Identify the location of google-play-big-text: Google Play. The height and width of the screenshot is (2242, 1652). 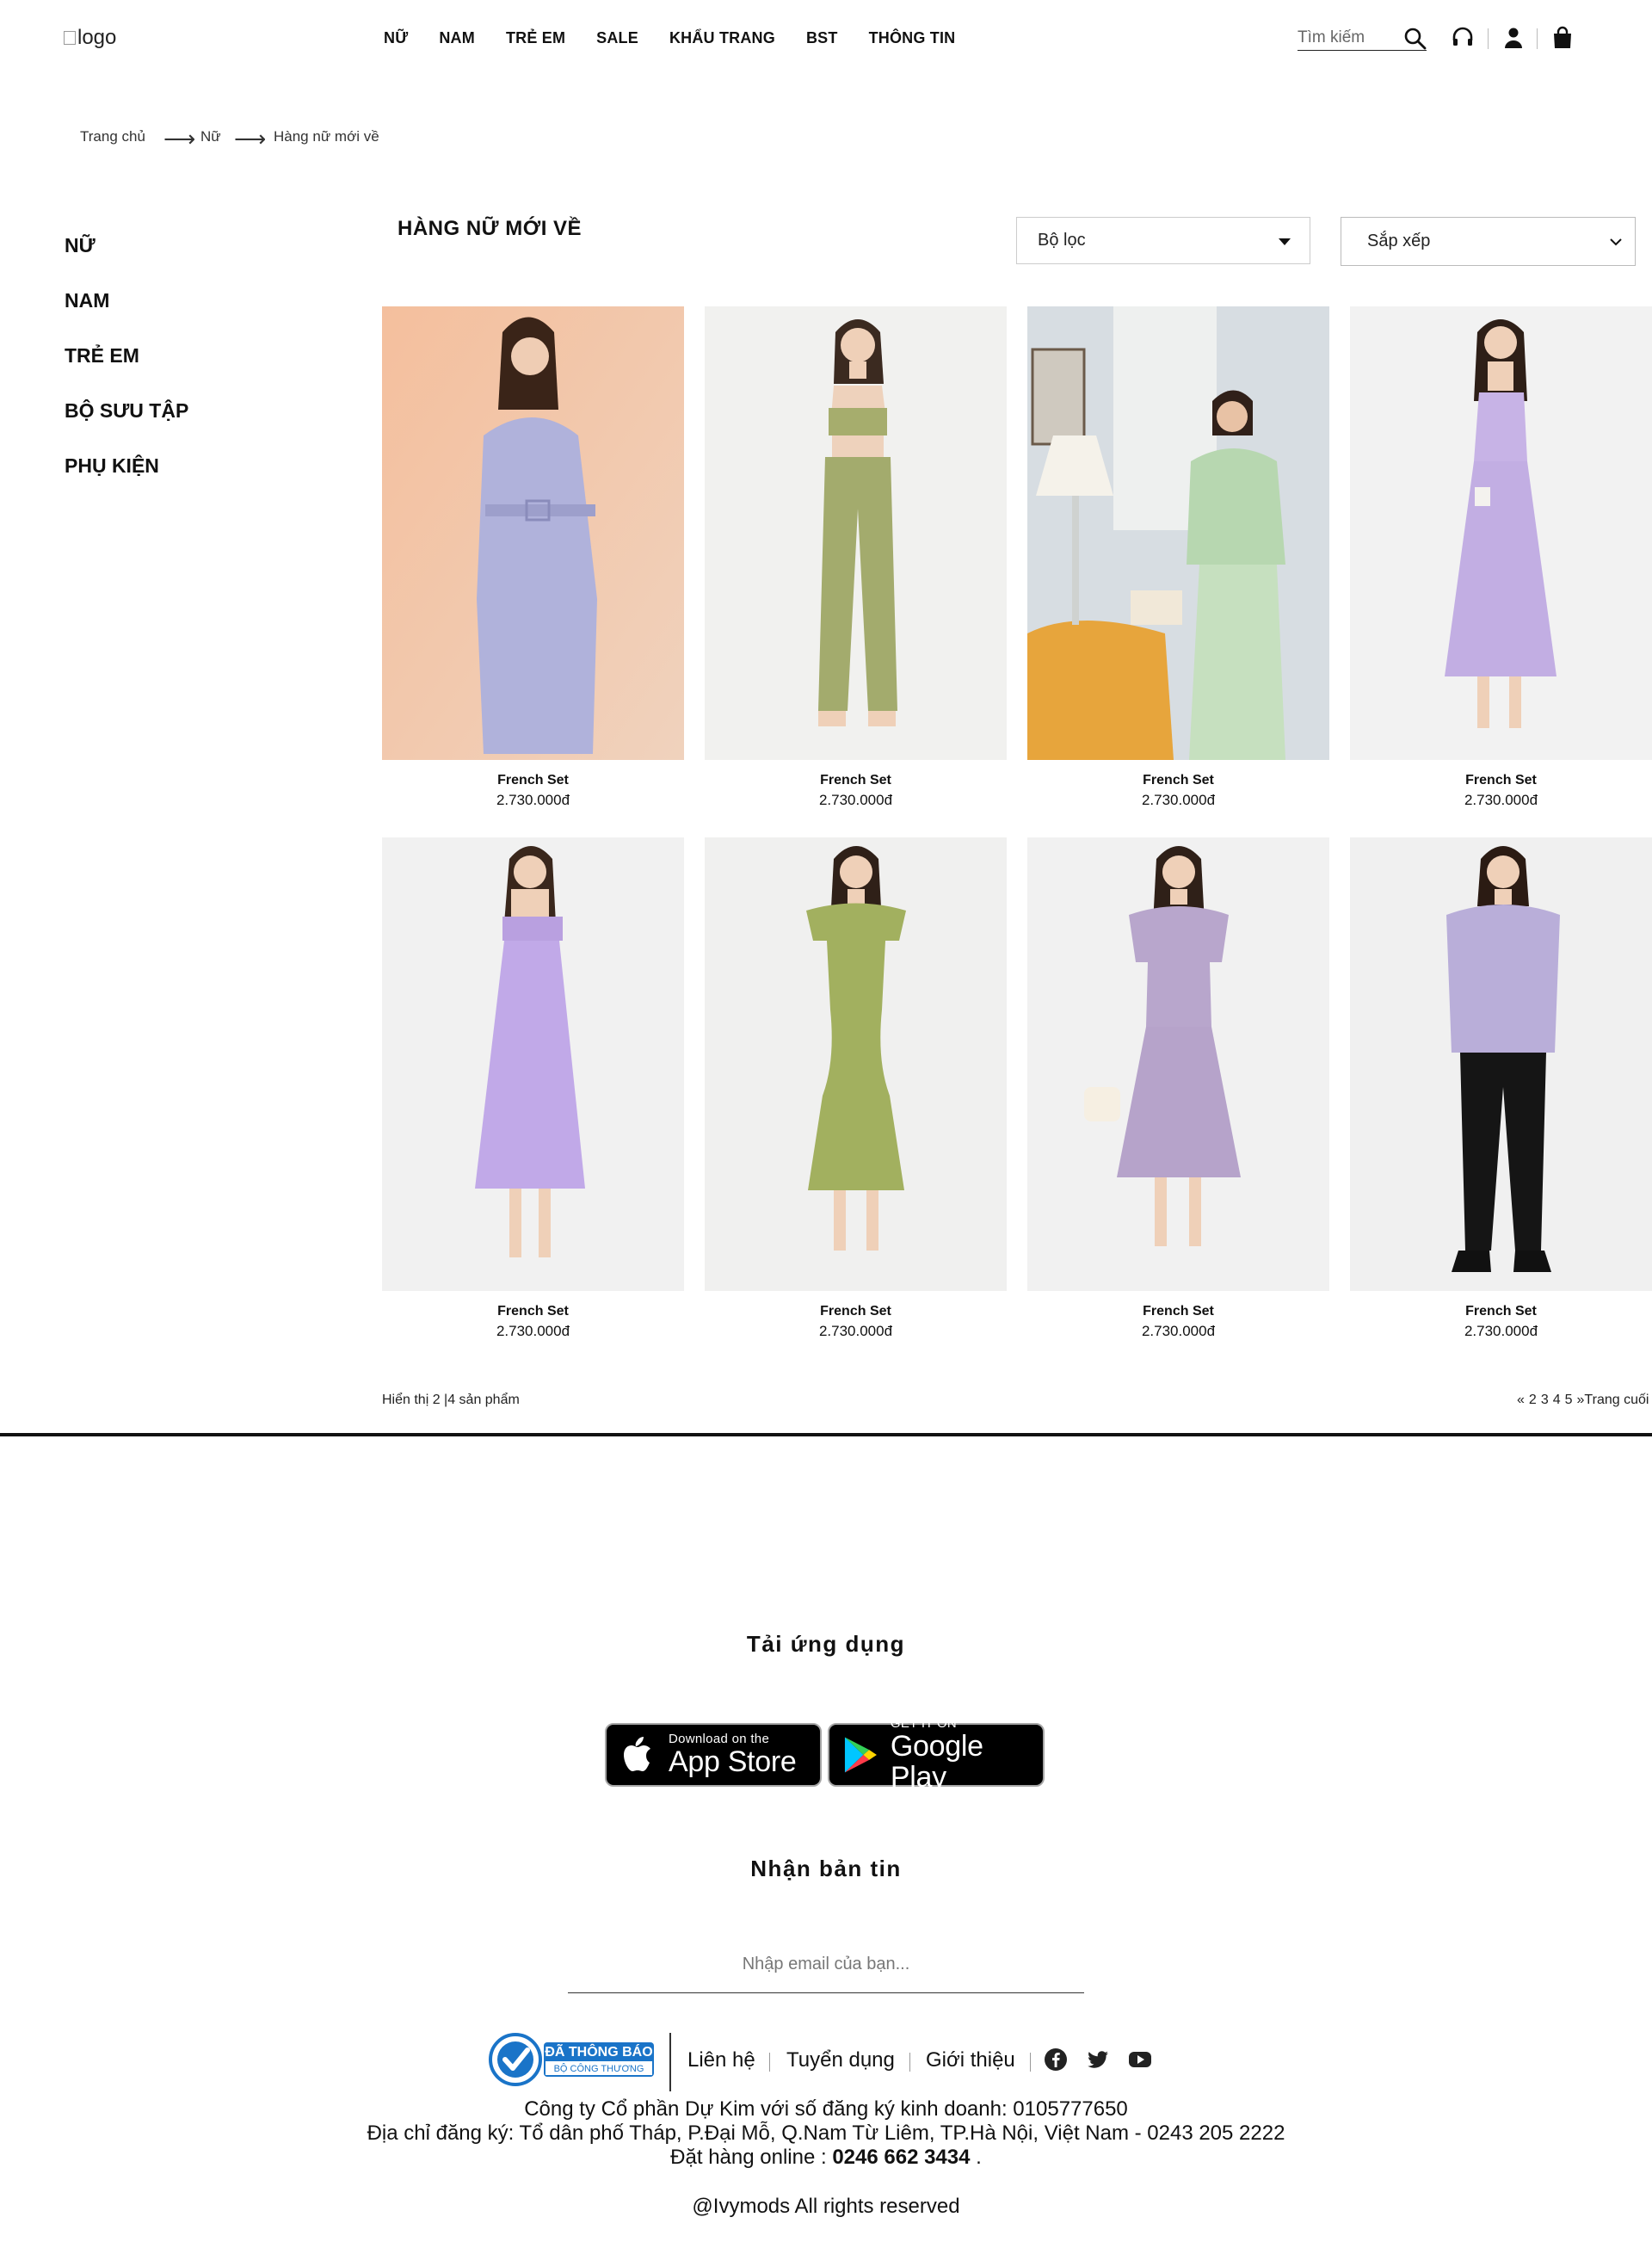
(936, 1762).